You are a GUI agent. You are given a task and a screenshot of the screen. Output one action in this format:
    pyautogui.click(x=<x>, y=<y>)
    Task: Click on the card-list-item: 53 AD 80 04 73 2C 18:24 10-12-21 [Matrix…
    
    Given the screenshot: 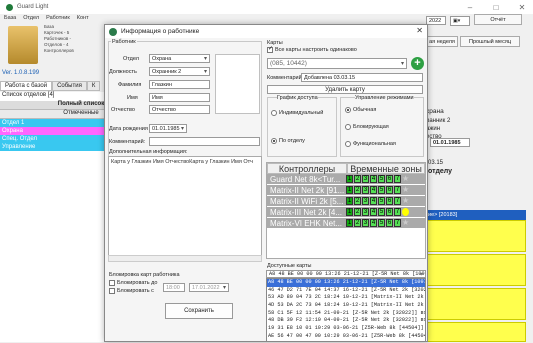 What is the action you would take?
    pyautogui.click(x=346, y=298)
    